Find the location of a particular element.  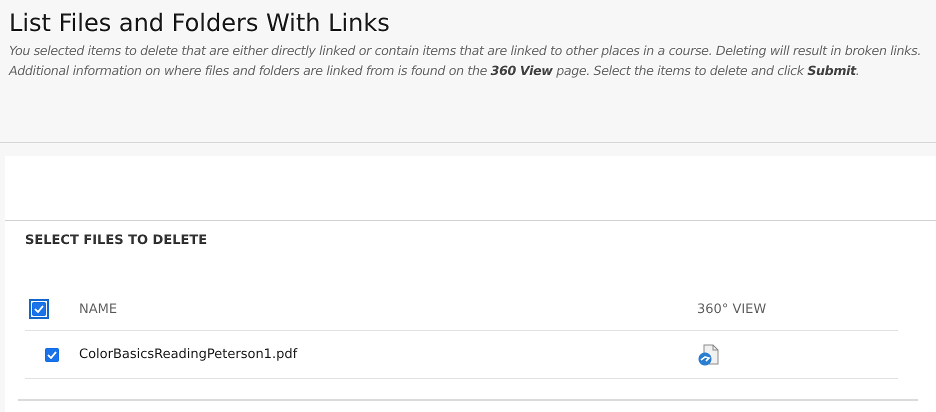

column-header: 360° VIEW is located at coordinates (731, 309).